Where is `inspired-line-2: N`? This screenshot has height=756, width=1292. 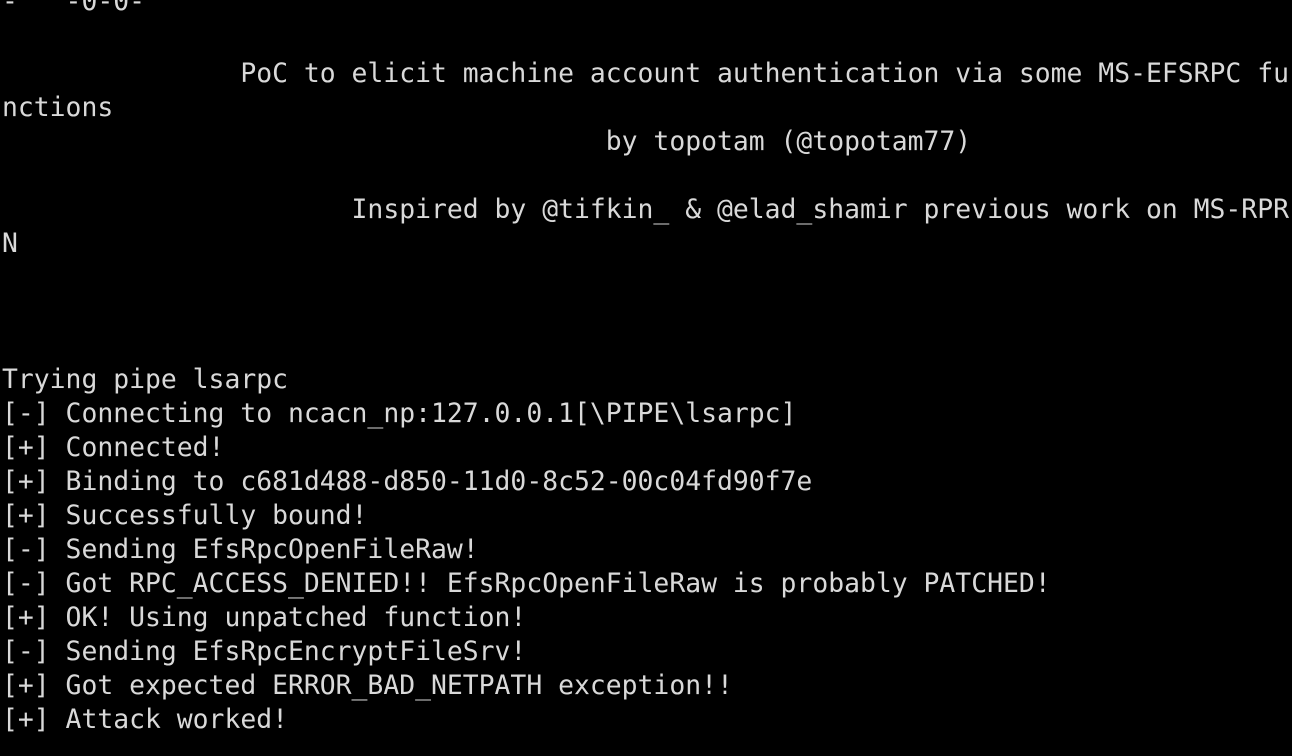
inspired-line-2: N is located at coordinates (10, 243).